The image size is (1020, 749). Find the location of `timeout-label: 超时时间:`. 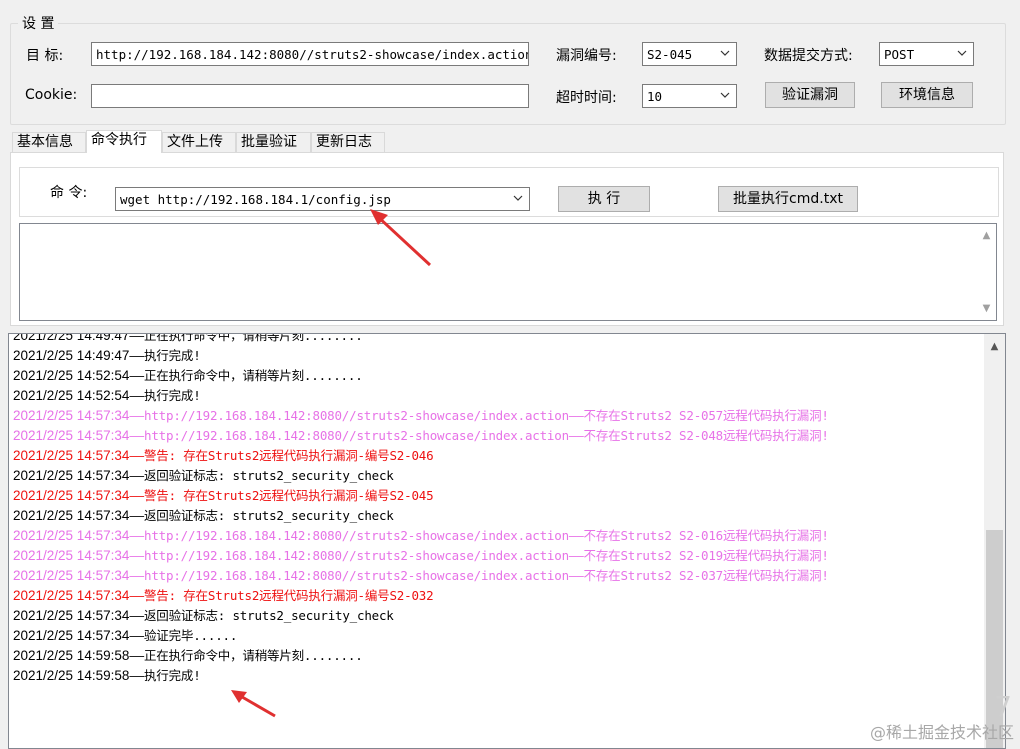

timeout-label: 超时时间: is located at coordinates (586, 98).